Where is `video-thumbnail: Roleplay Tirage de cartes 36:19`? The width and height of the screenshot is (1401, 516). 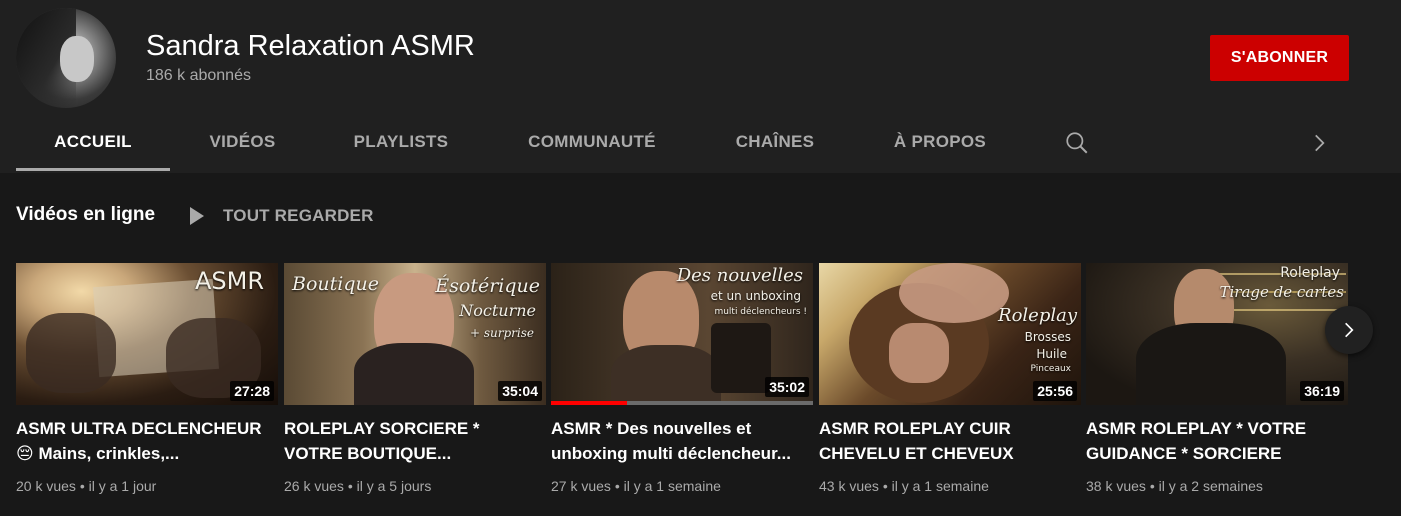
video-thumbnail: Roleplay Tirage de cartes 36:19 is located at coordinates (1217, 334).